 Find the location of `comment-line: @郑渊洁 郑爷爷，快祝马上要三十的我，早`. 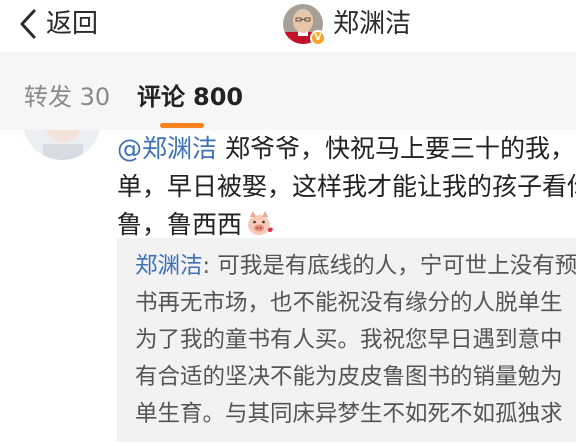

comment-line: @郑渊洁 郑爷爷，快祝马上要三十的我，早 is located at coordinates (346, 149).